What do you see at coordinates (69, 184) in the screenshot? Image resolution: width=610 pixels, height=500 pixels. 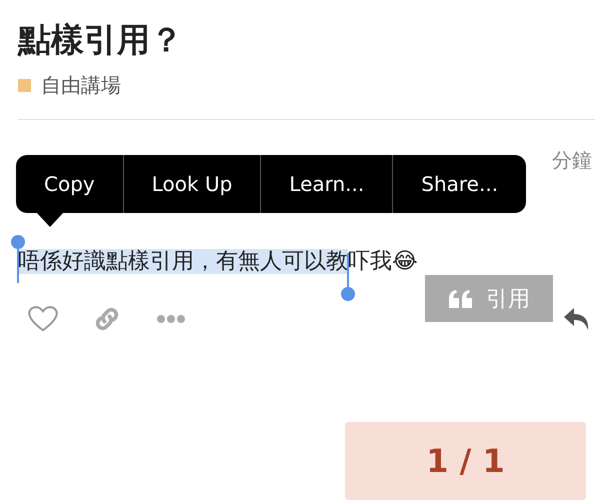 I see `menu-item: Copy` at bounding box center [69, 184].